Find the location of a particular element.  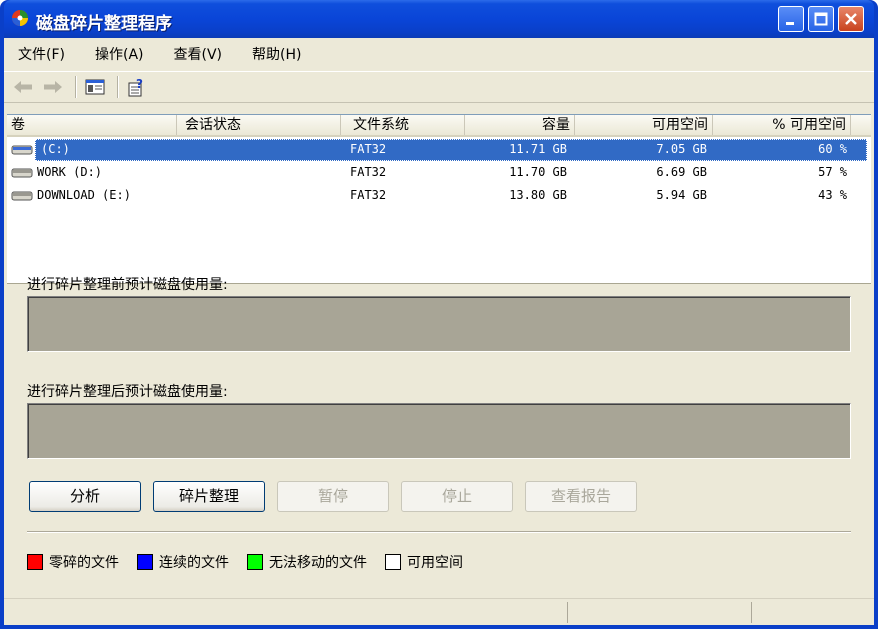

forward-button is located at coordinates (53, 87).